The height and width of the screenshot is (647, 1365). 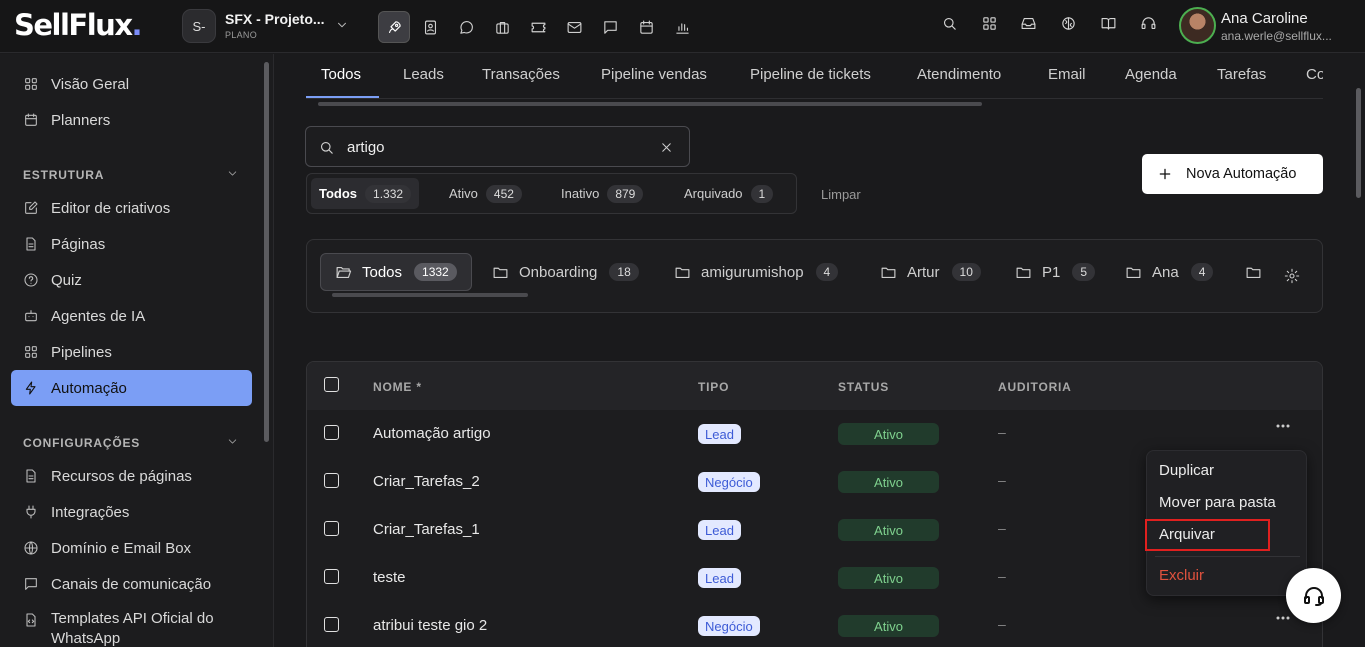 What do you see at coordinates (485, 193) in the screenshot?
I see `filter-ativo: Ativo 452` at bounding box center [485, 193].